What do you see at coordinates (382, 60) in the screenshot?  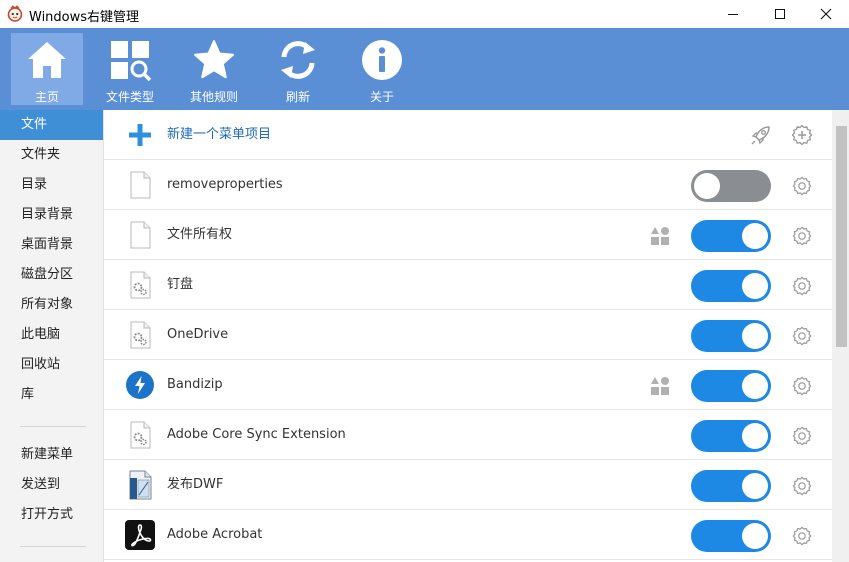 I see `info-icon` at bounding box center [382, 60].